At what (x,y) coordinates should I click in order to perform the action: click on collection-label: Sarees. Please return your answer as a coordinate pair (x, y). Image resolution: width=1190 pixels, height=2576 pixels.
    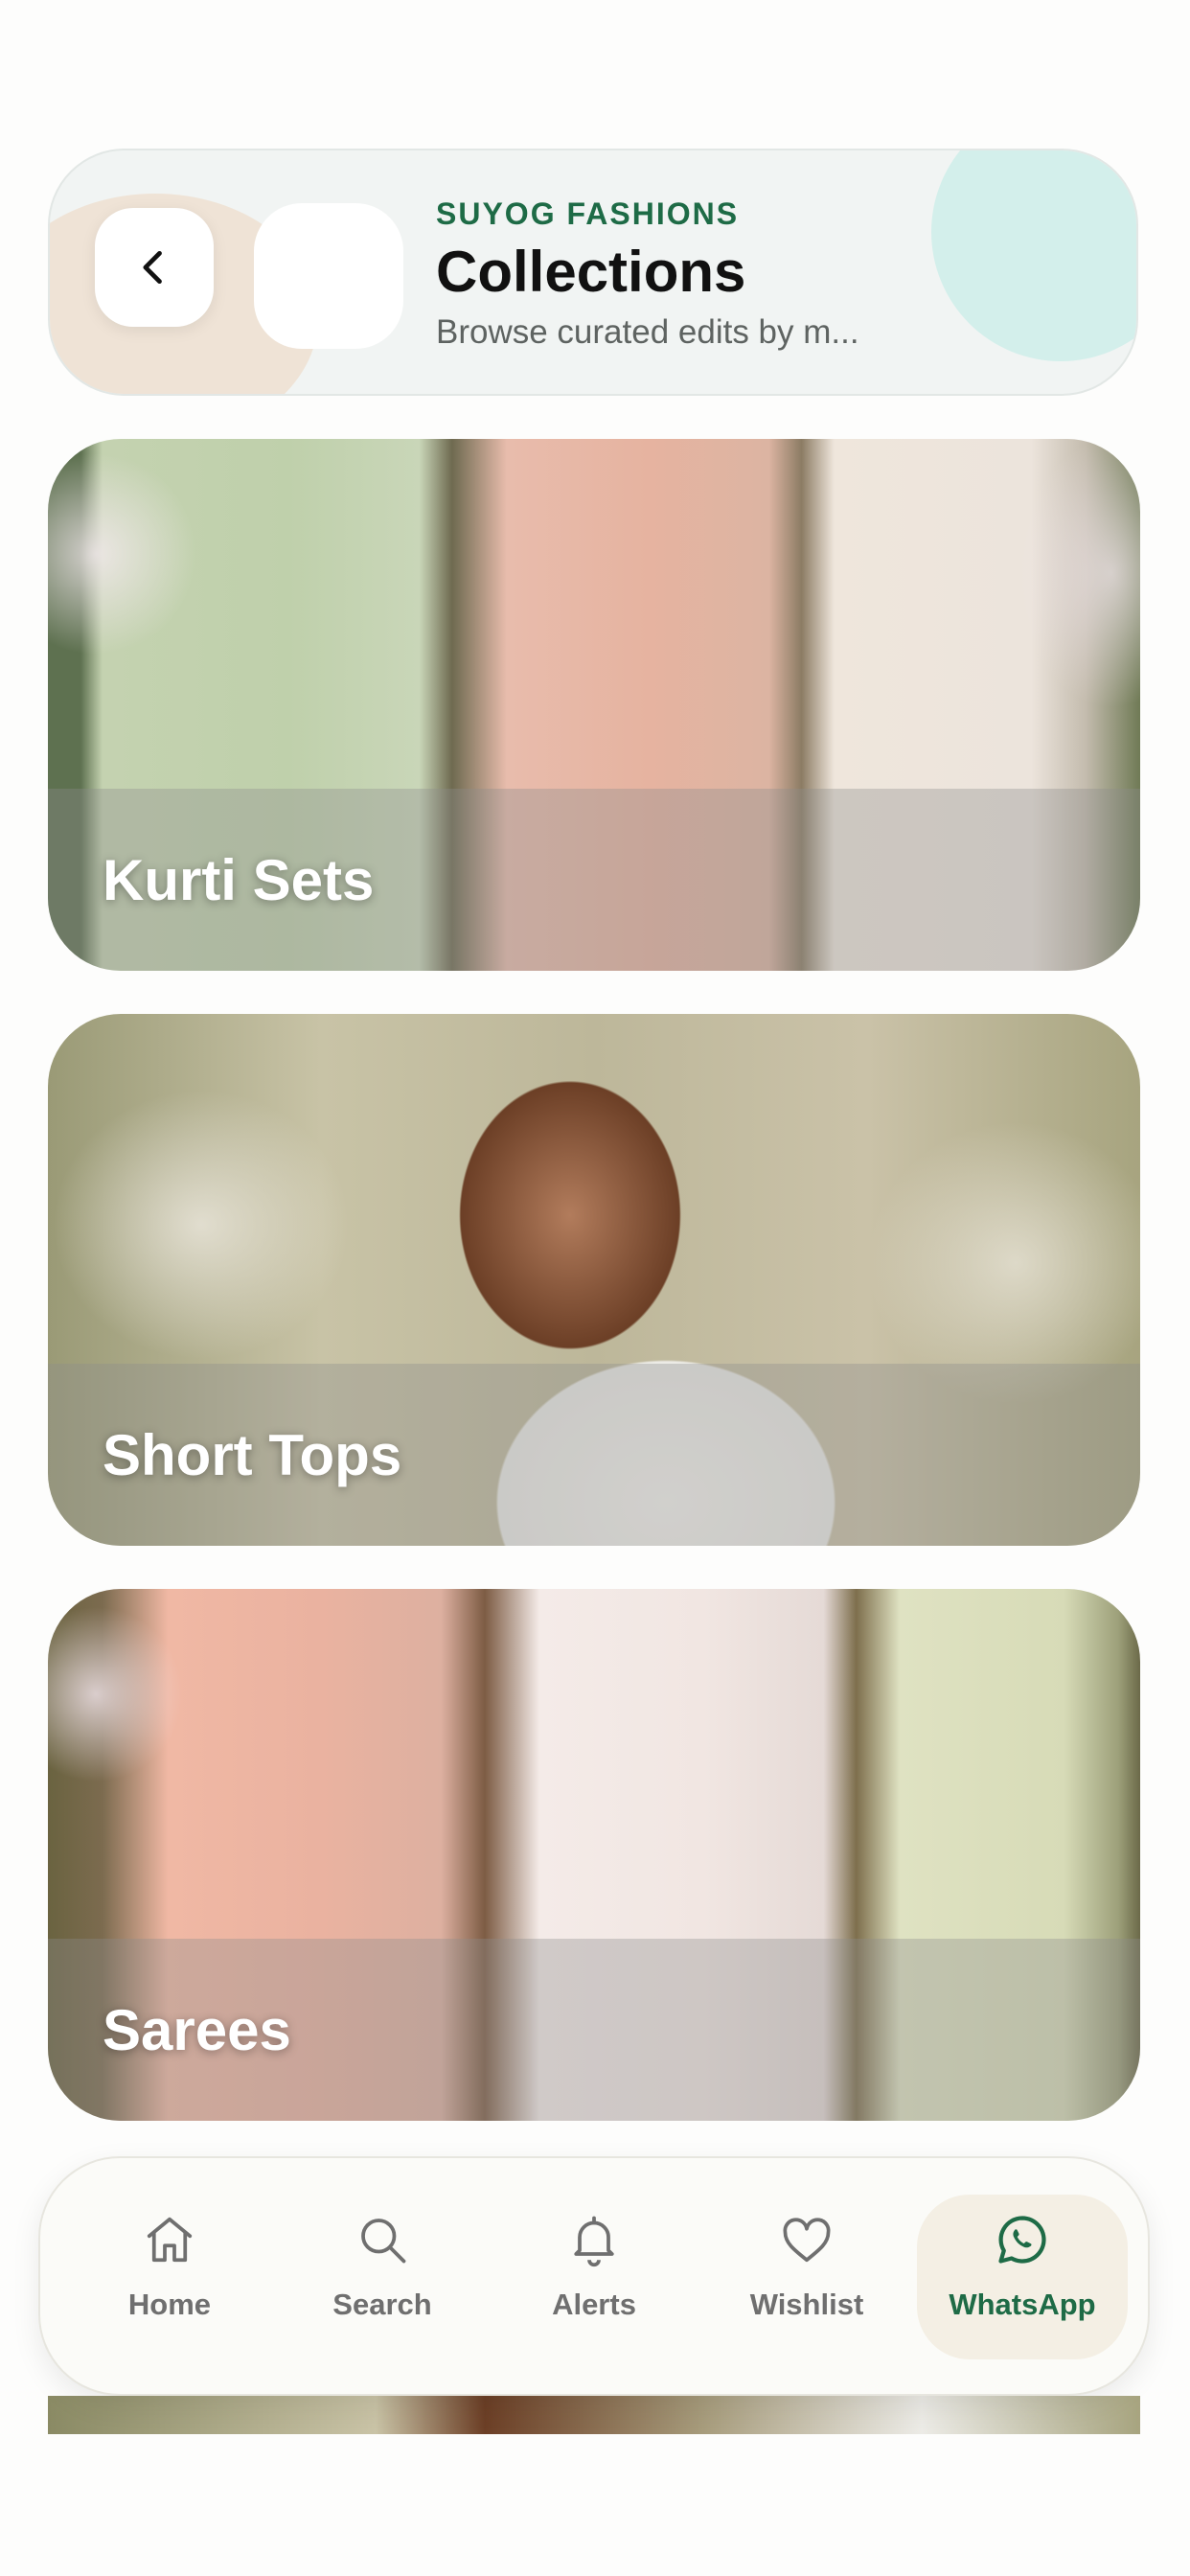
    Looking at the image, I should click on (197, 2030).